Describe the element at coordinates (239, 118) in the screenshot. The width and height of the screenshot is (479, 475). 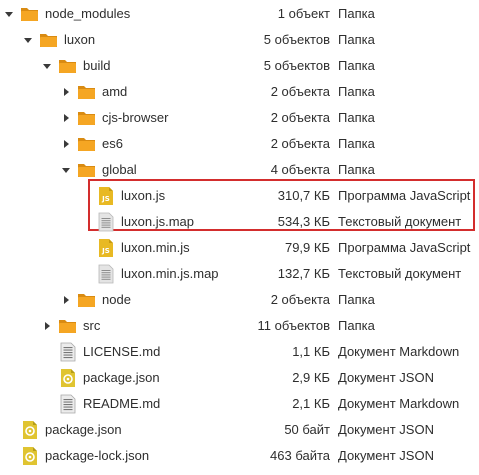
I see `tree-row: cjs-browser 2 объекта Папка` at that location.